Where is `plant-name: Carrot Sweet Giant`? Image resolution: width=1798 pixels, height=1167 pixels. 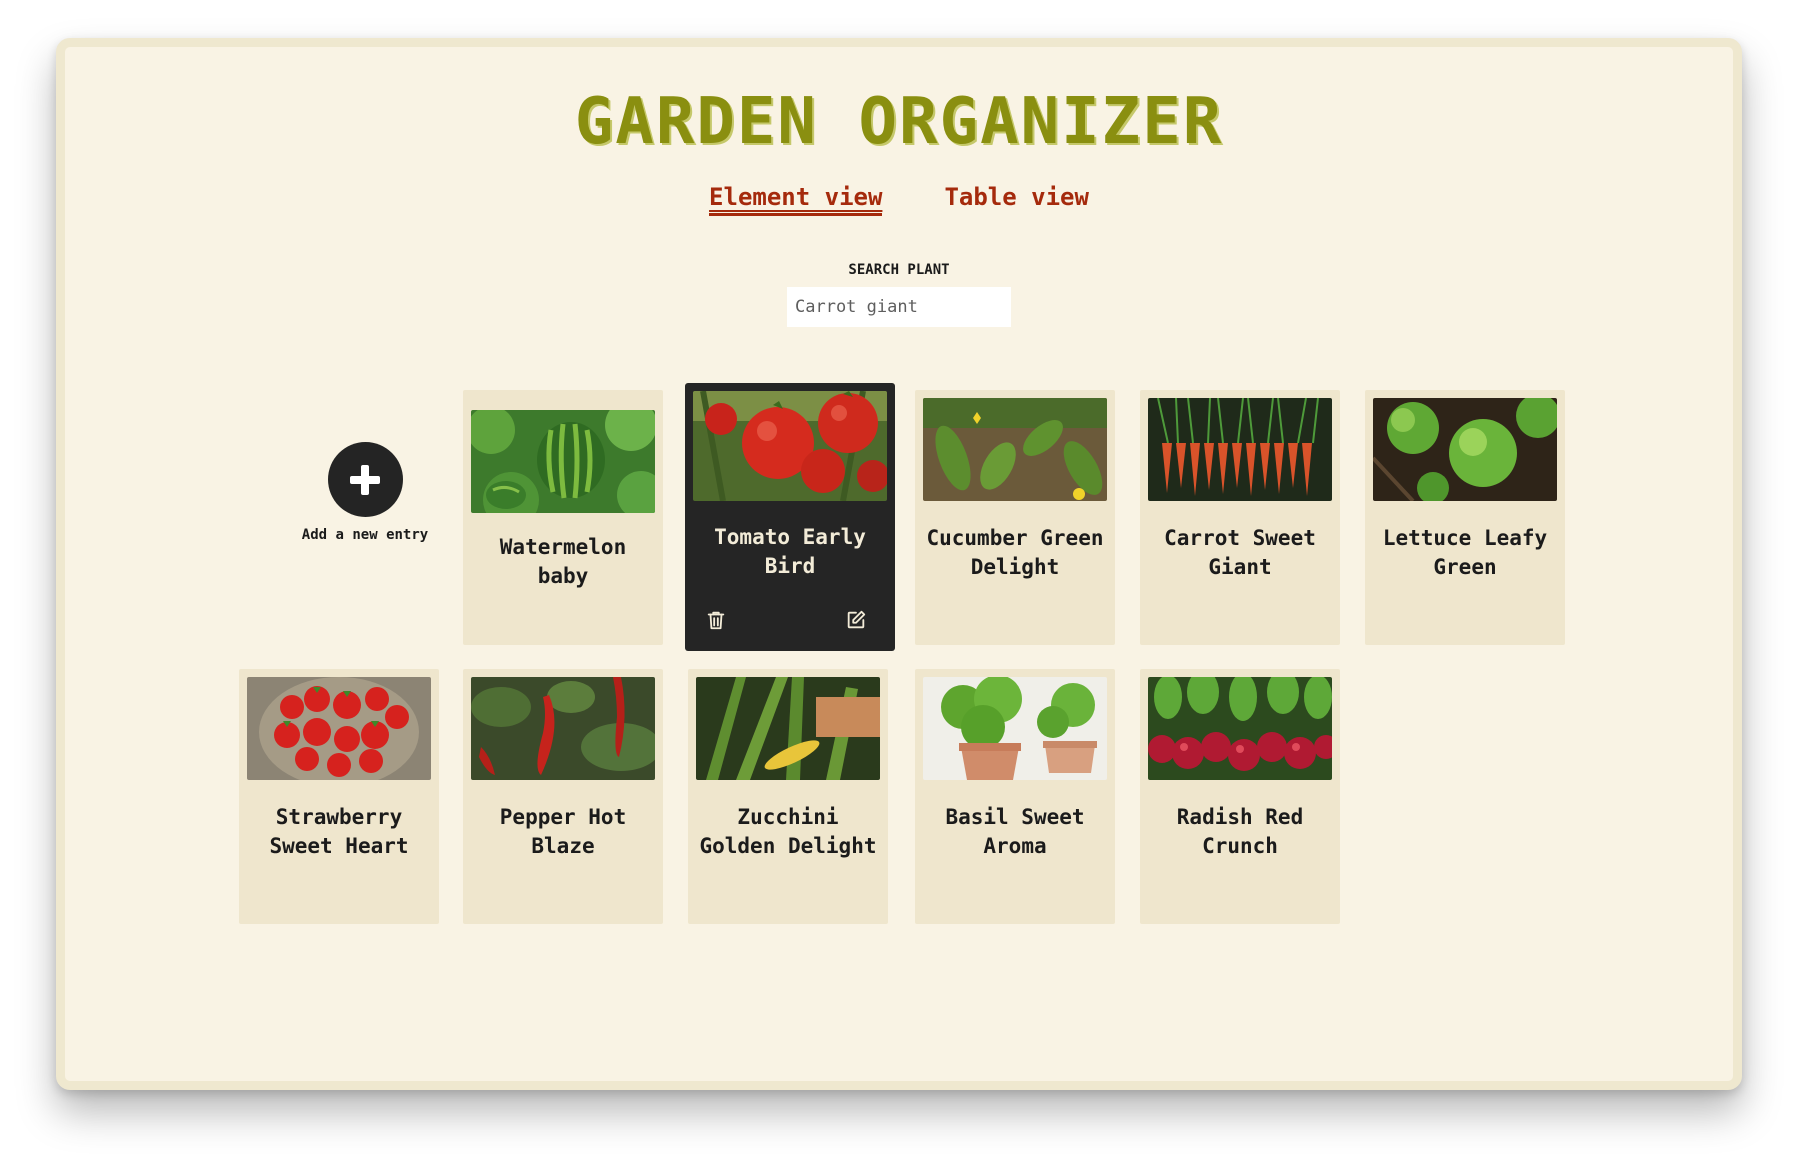
plant-name: Carrot Sweet Giant is located at coordinates (1240, 552).